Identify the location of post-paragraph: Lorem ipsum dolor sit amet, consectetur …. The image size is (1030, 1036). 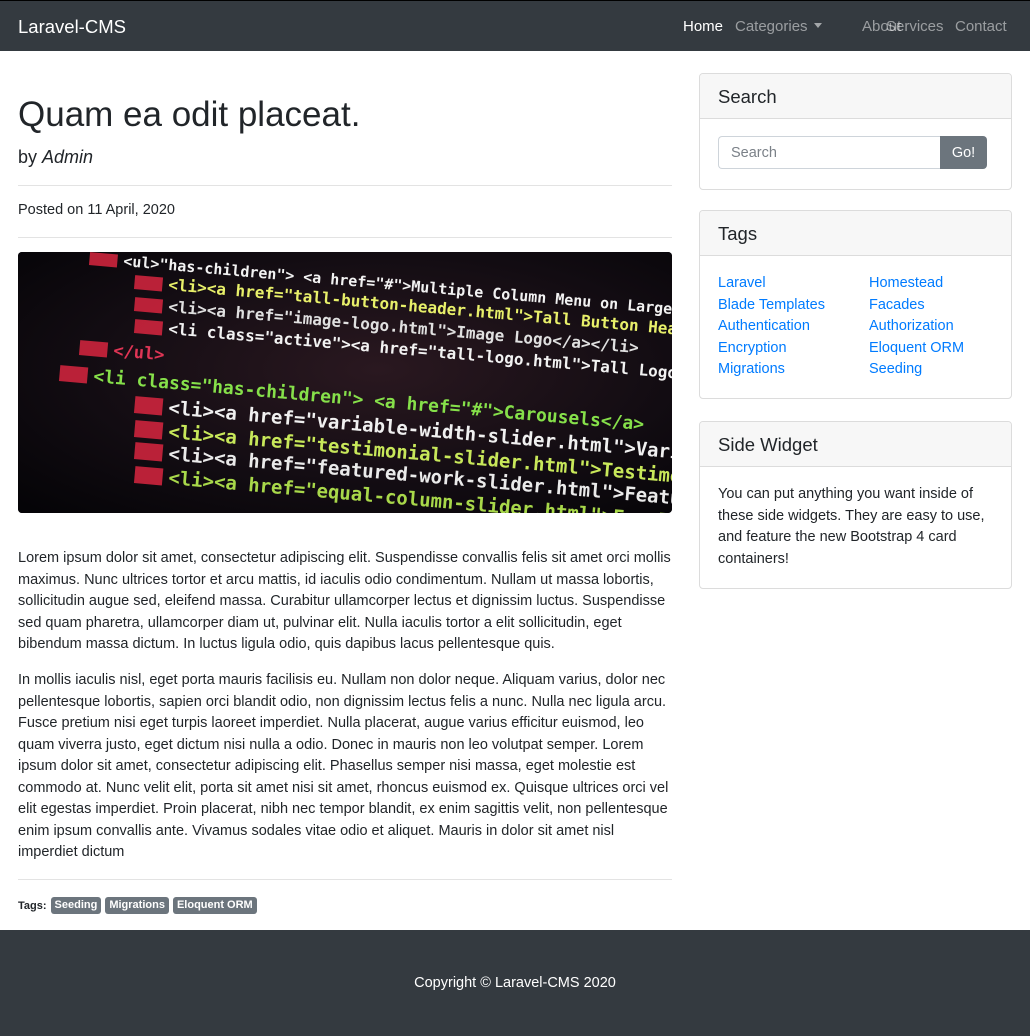
(344, 601).